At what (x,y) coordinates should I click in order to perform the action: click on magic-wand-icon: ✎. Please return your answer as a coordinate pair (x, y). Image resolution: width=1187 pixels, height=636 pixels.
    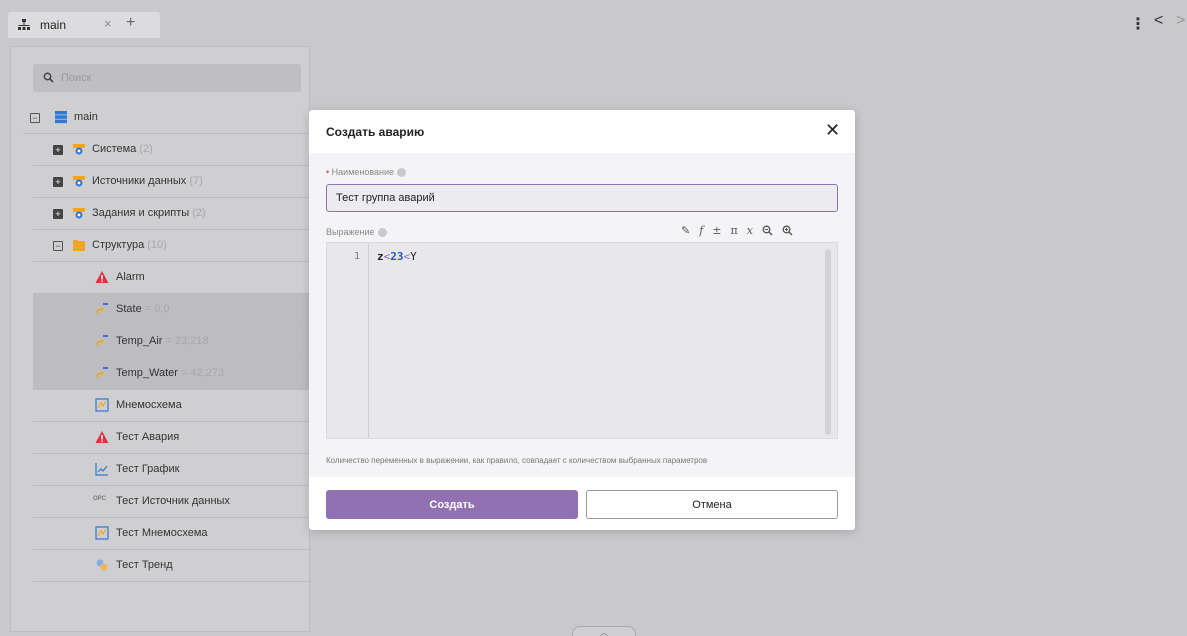
    Looking at the image, I should click on (685, 230).